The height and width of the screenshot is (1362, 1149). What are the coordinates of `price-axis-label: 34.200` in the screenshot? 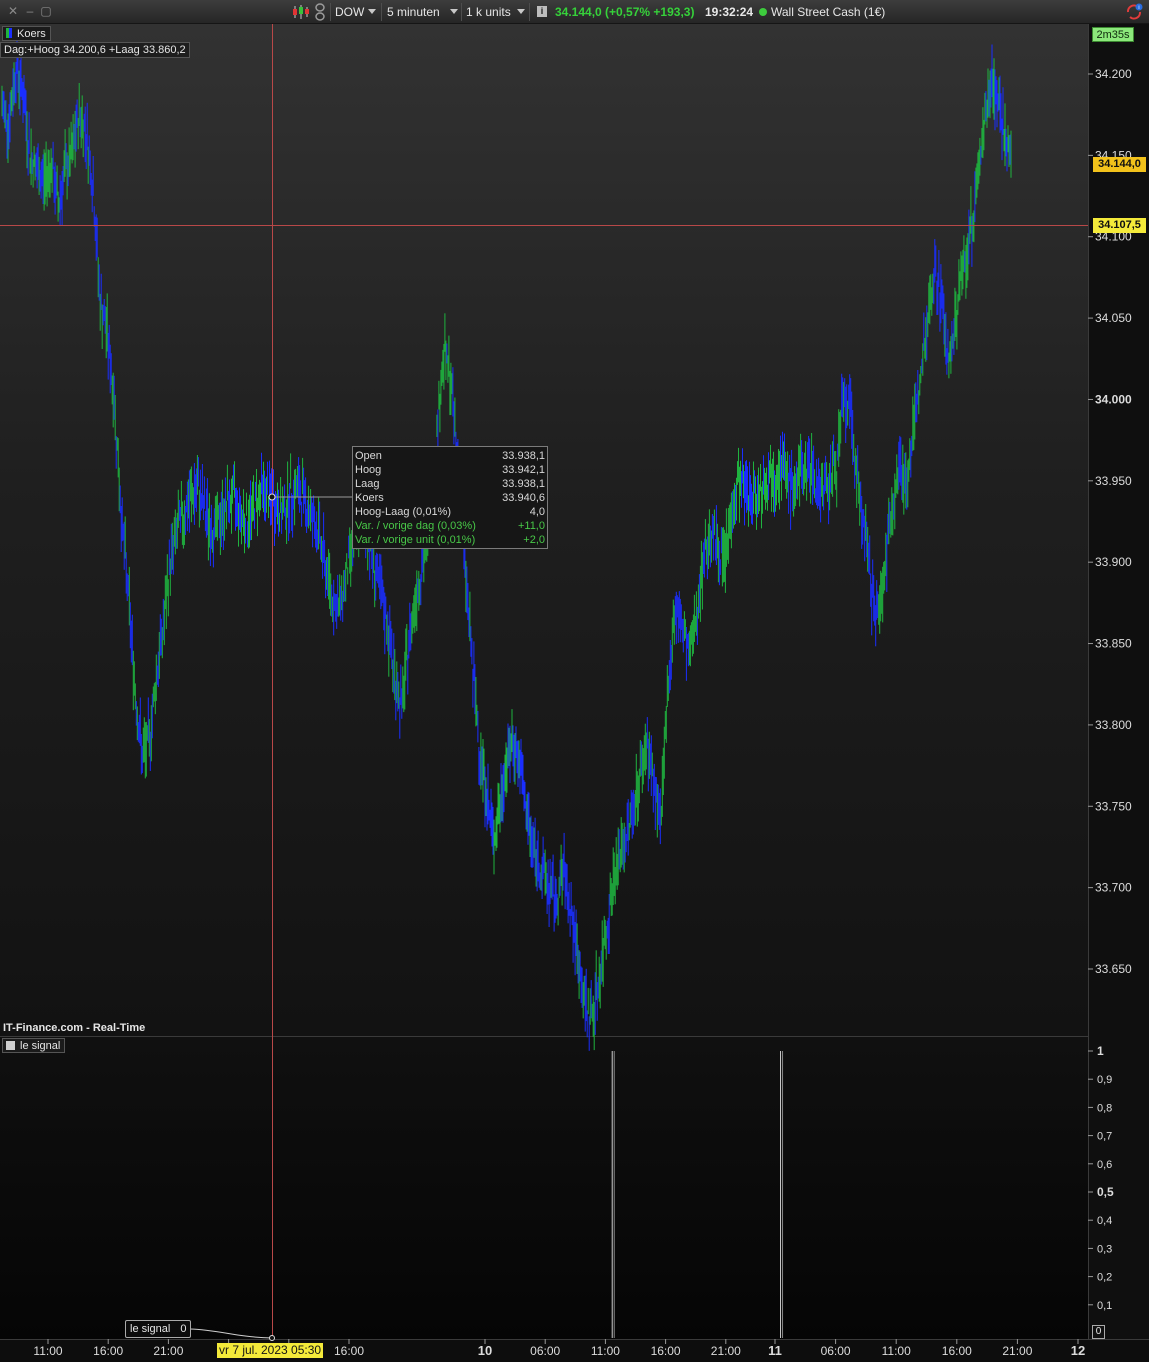 It's located at (1113, 74).